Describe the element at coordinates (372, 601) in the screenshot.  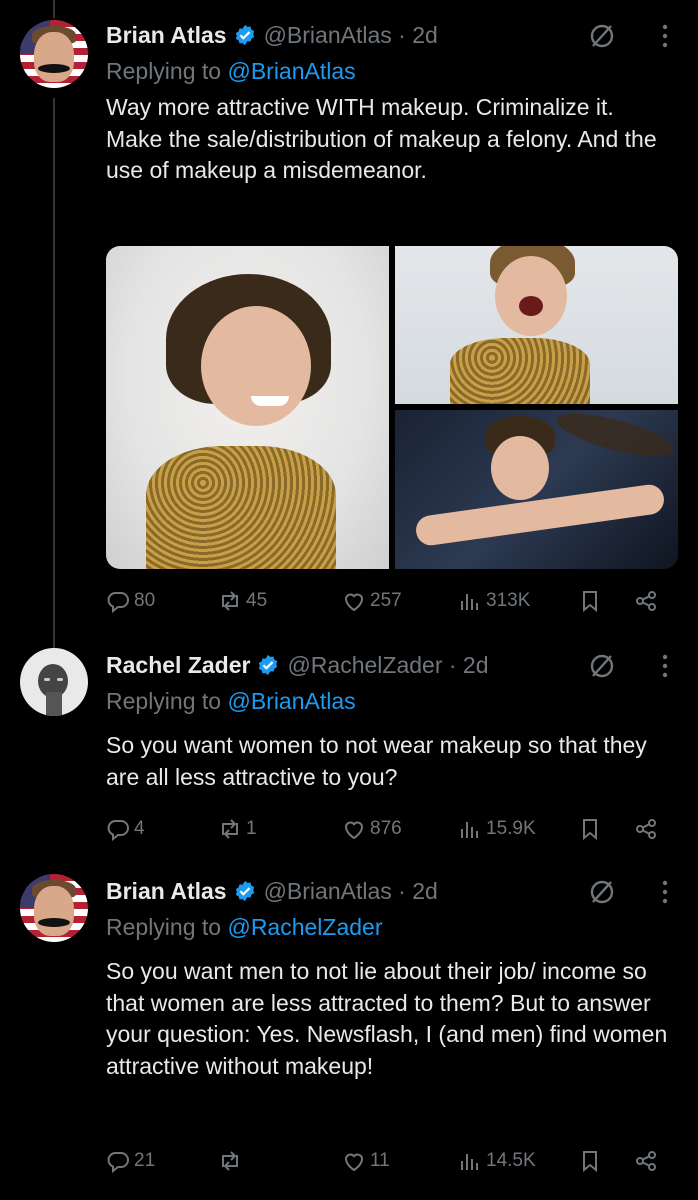
I see `like-button: 257` at that location.